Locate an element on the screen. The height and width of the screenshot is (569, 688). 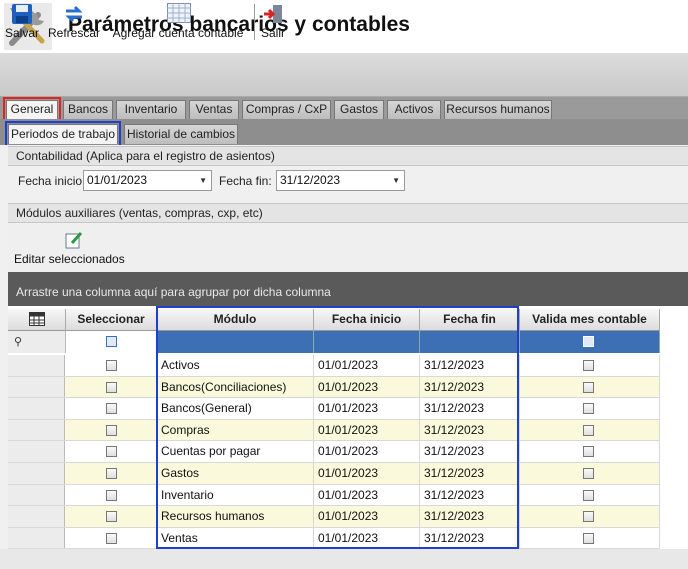
exit-button: Salir is located at coordinates (273, 22).